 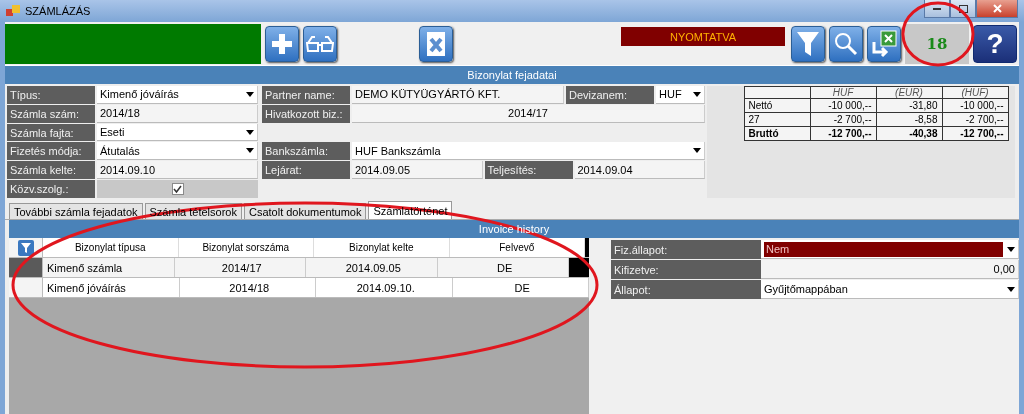 I want to click on field-label: Számla fajta:, so click(x=51, y=132).